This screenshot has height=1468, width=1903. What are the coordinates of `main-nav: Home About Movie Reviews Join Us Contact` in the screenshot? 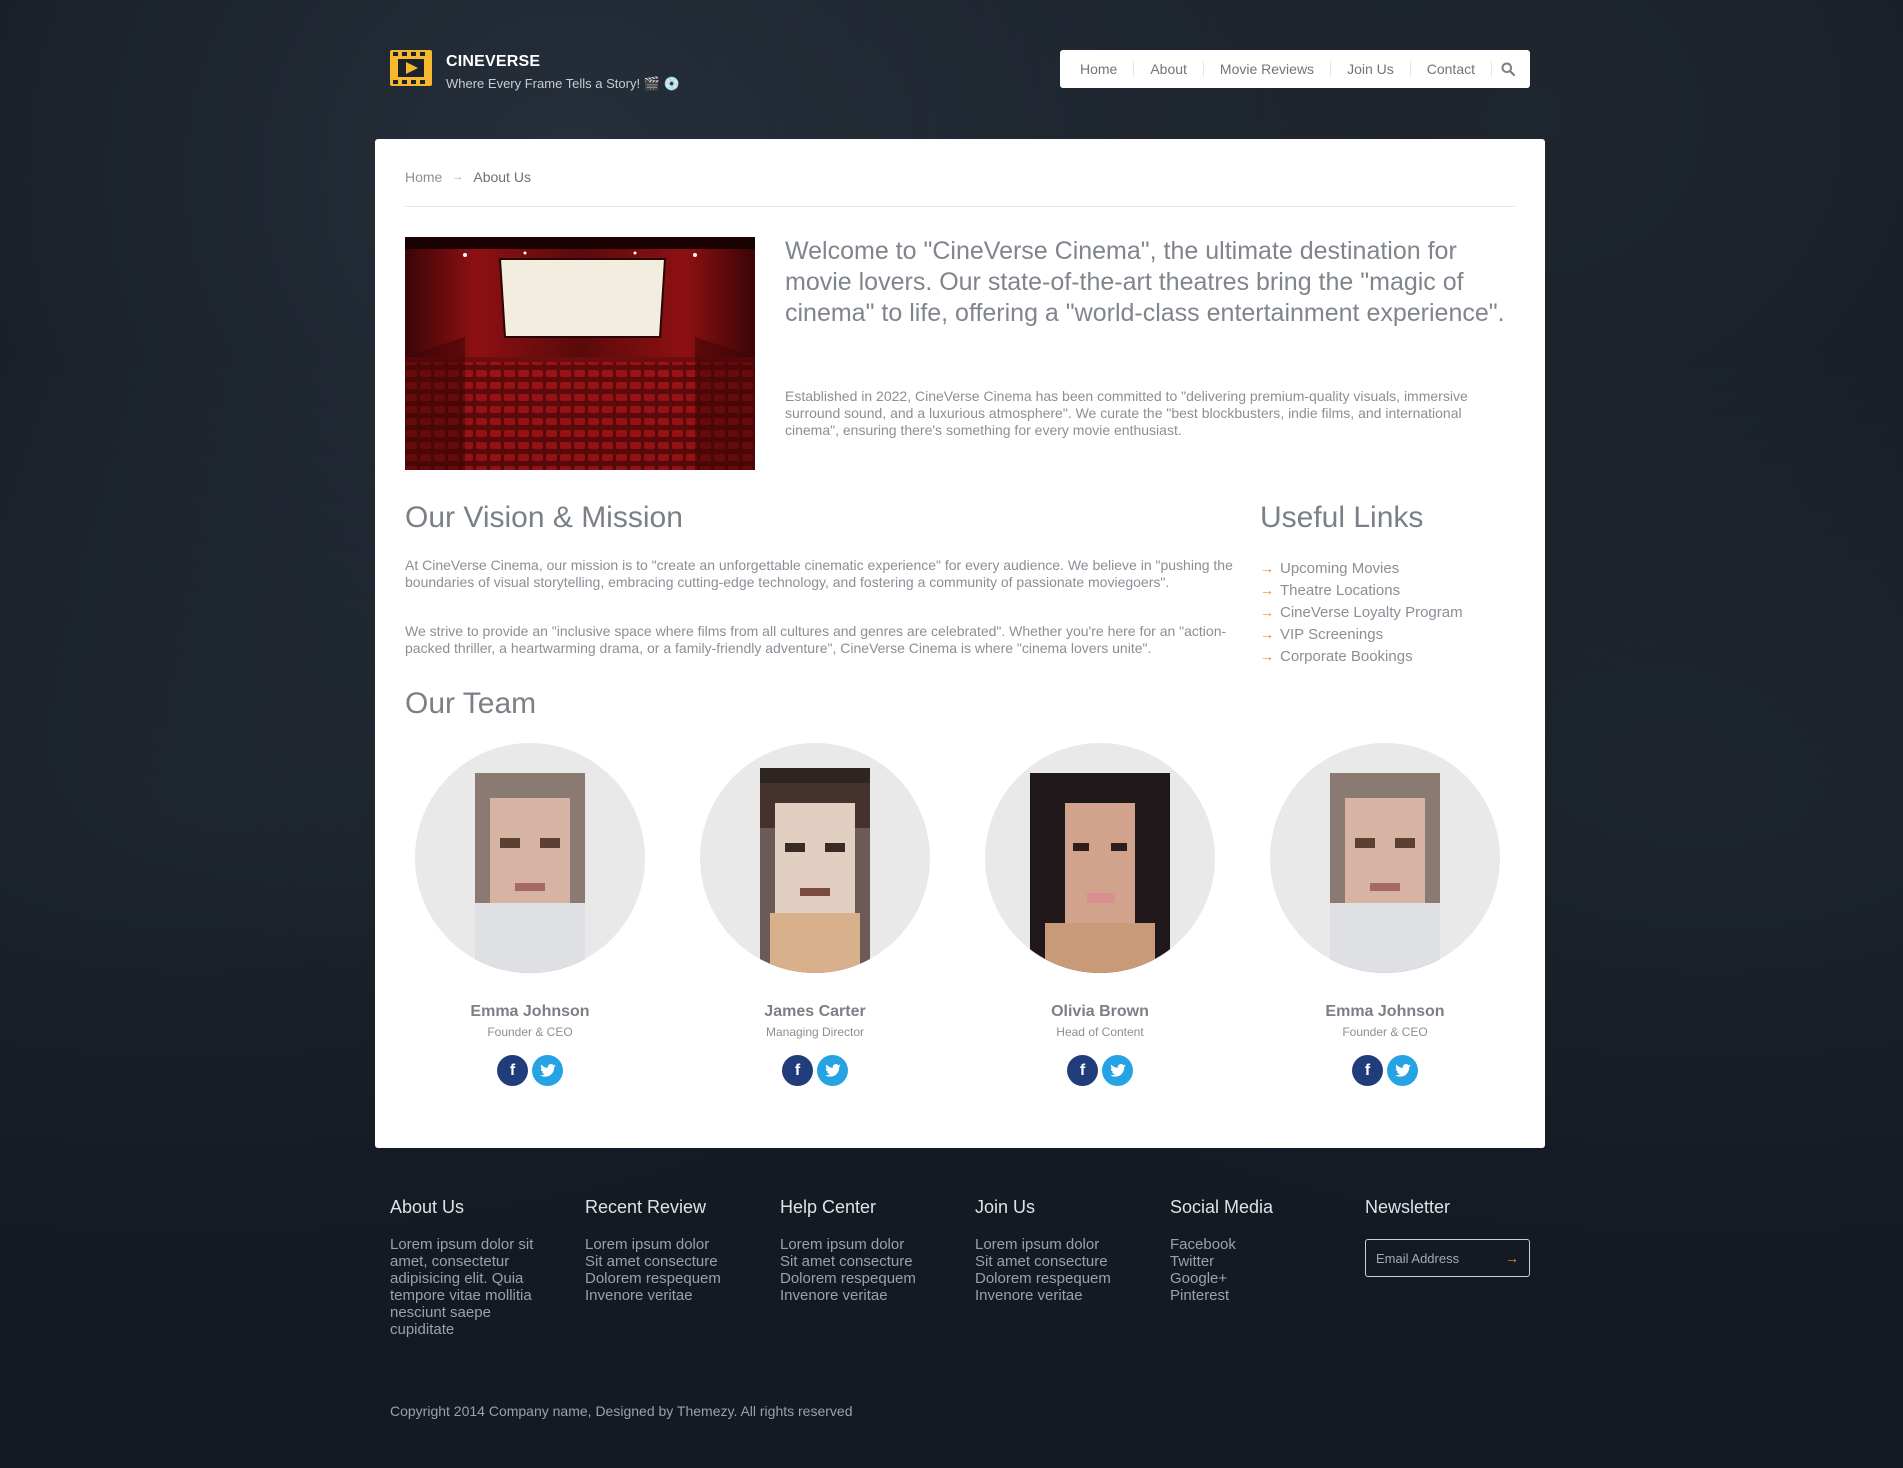 It's located at (1294, 69).